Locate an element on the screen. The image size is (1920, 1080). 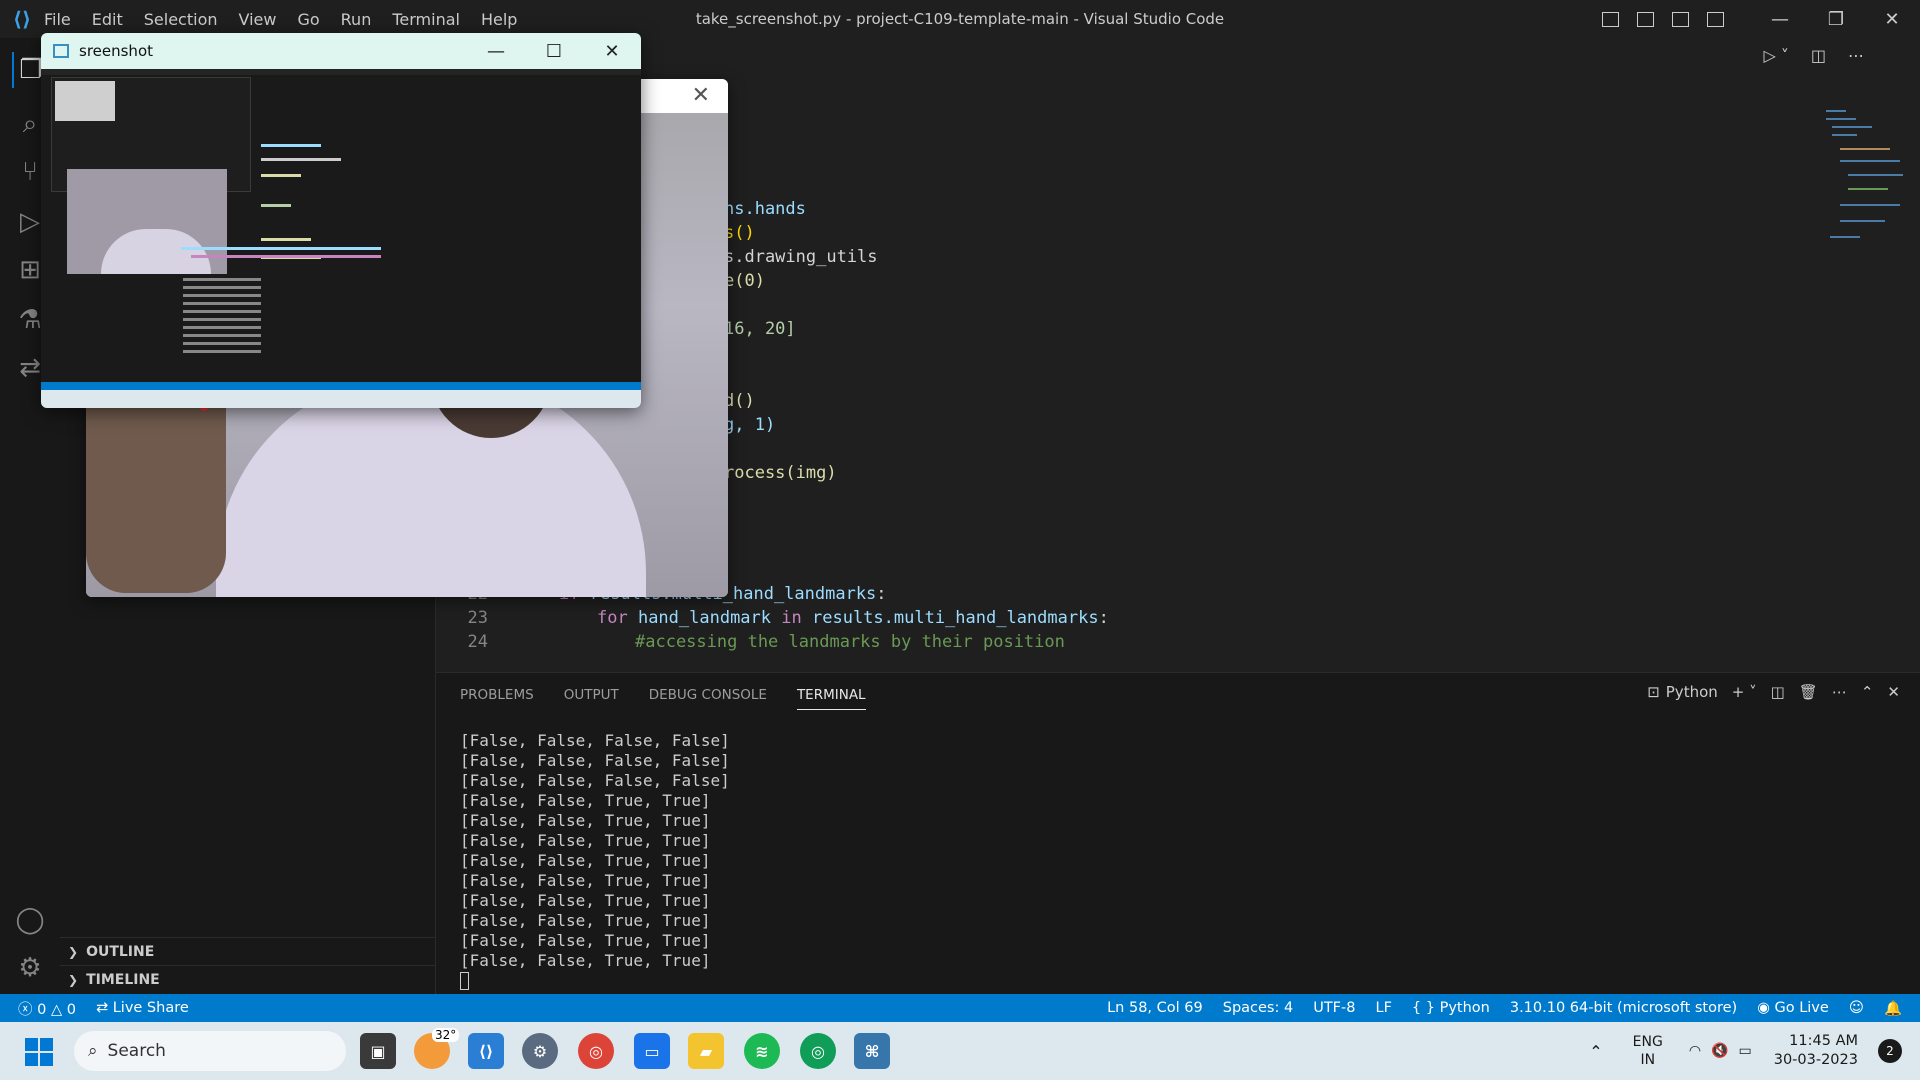
menu-help: Help is located at coordinates (499, 19).